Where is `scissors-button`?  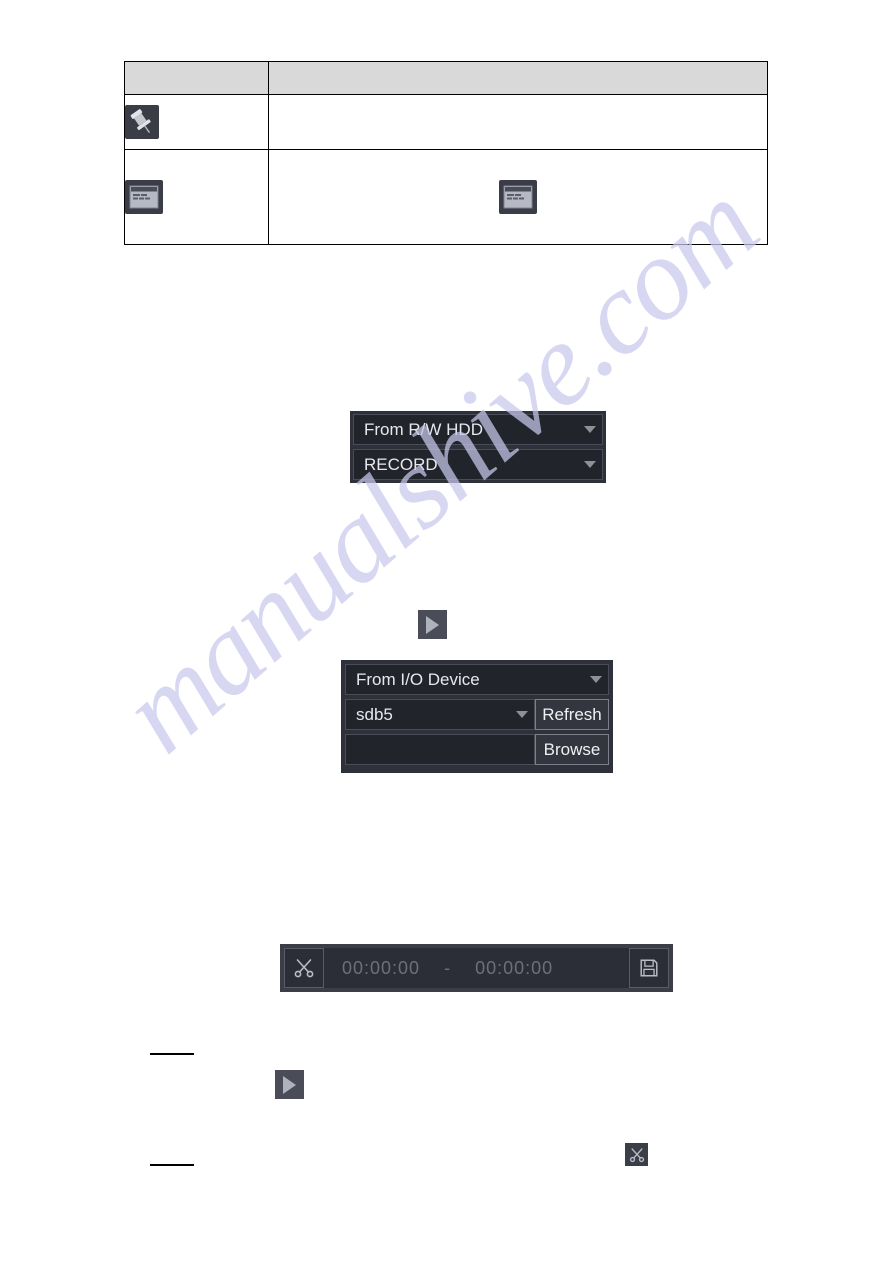 scissors-button is located at coordinates (636, 1154).